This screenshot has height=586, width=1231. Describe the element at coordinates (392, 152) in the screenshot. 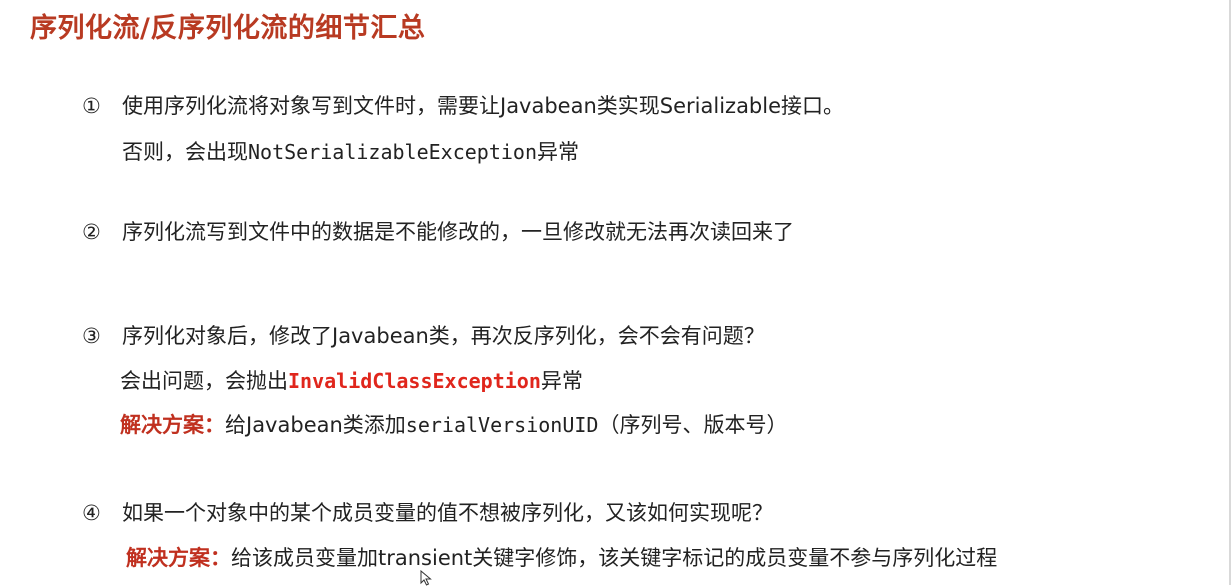

I see `item-1-sub-code: NotSerializableException` at that location.